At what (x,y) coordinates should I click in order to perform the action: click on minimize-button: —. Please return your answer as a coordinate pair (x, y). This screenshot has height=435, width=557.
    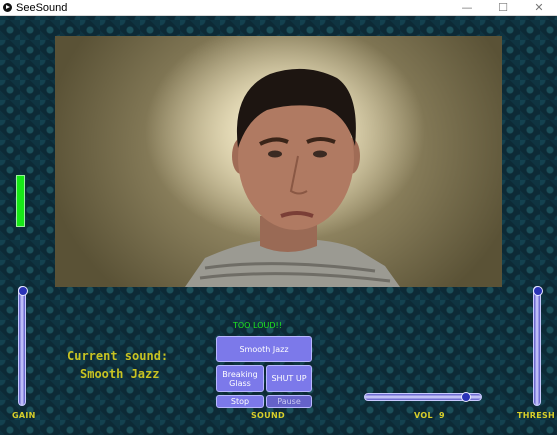
    Looking at the image, I should click on (467, 7).